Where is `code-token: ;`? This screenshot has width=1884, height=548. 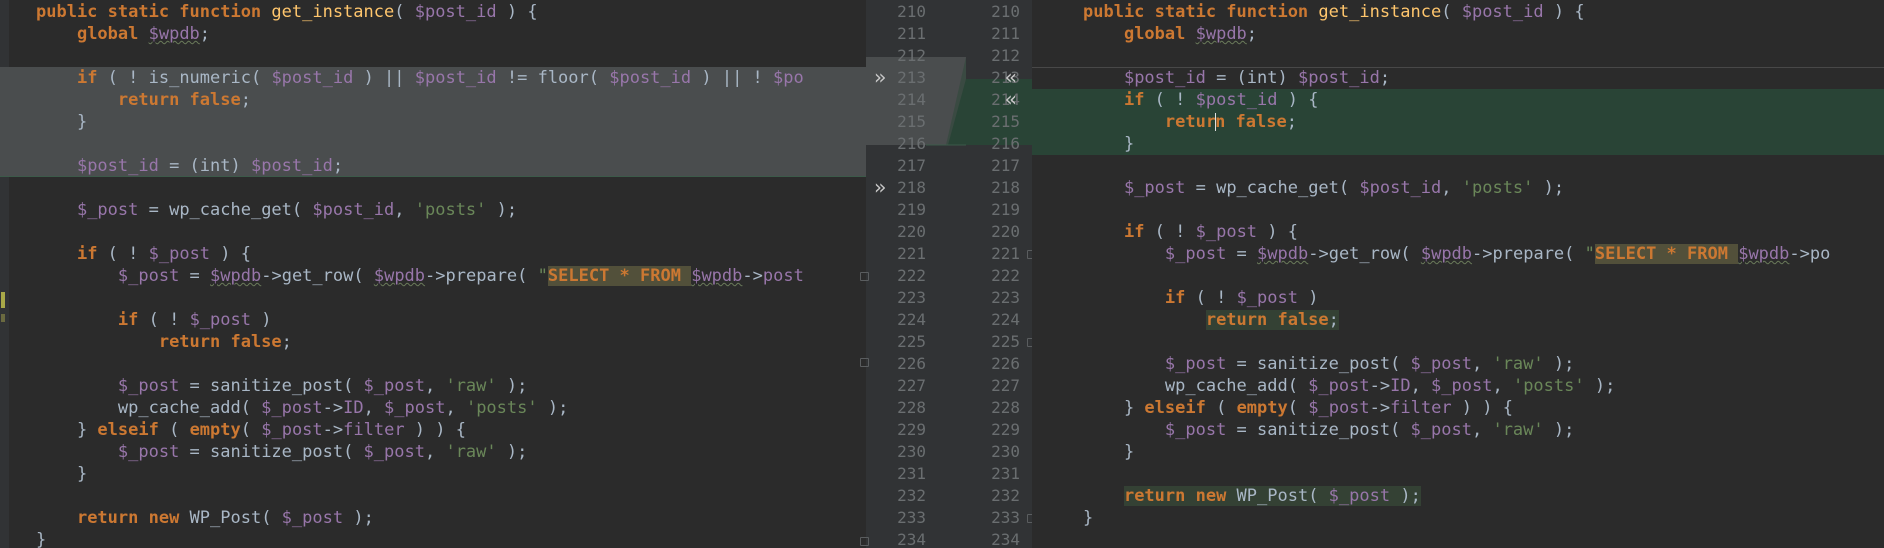
code-token: ; is located at coordinates (286, 342).